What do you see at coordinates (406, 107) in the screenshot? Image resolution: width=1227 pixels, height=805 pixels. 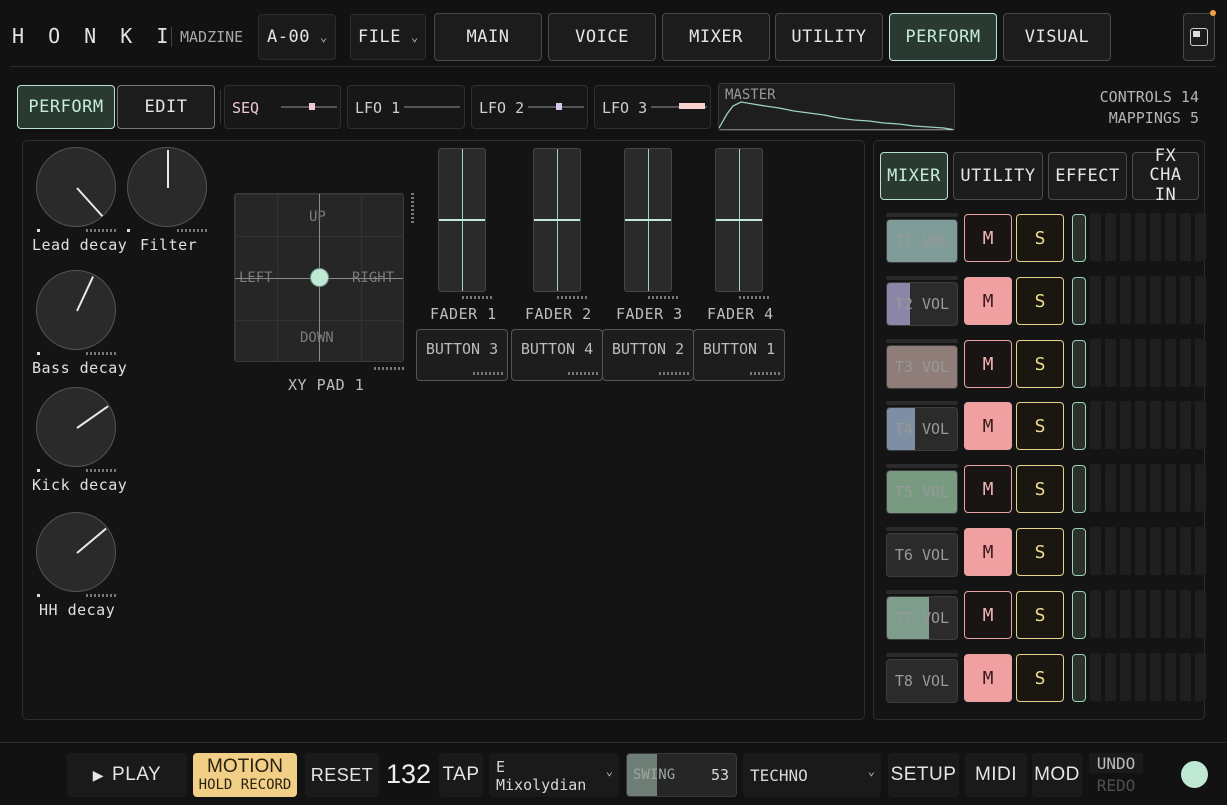 I see `mod-lfo-1: LFO 1` at bounding box center [406, 107].